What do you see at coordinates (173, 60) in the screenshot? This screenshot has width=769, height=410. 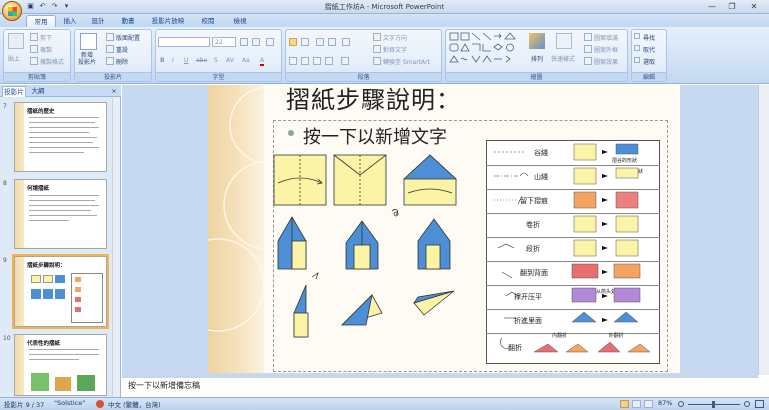 I see `italic-button: I` at bounding box center [173, 60].